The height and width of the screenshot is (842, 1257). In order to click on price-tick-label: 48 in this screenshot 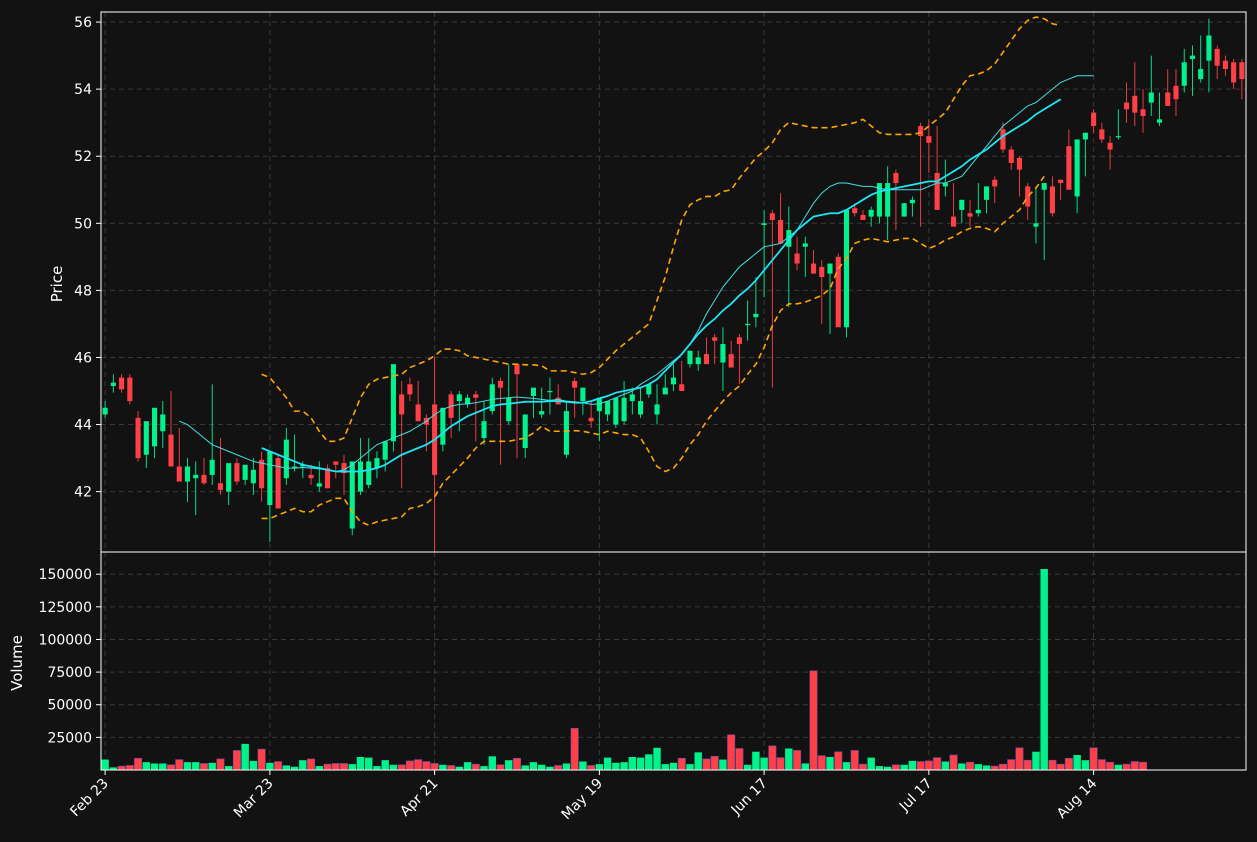, I will do `click(83, 291)`.